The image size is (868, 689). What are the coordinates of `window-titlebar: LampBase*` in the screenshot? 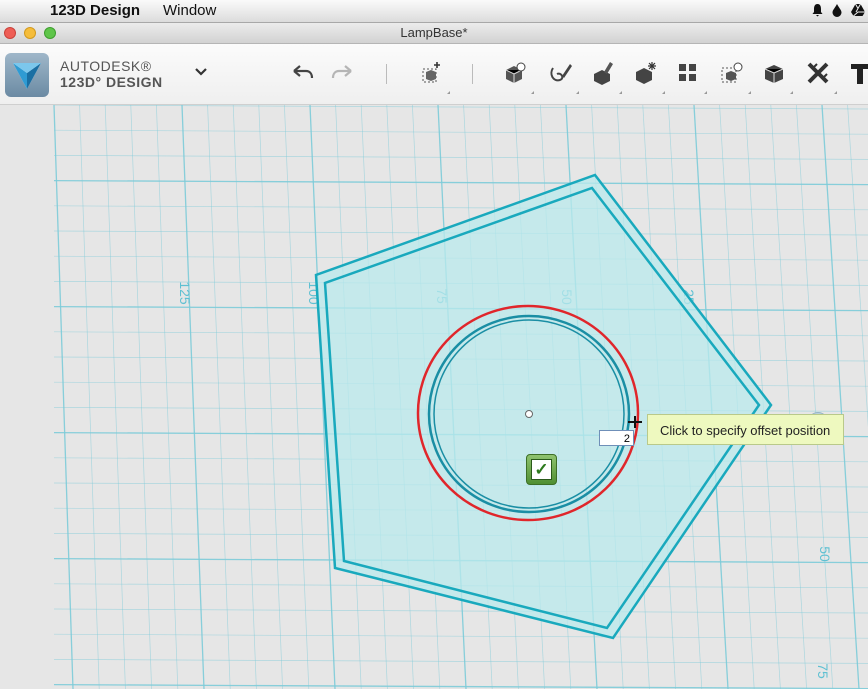 It's located at (434, 33).